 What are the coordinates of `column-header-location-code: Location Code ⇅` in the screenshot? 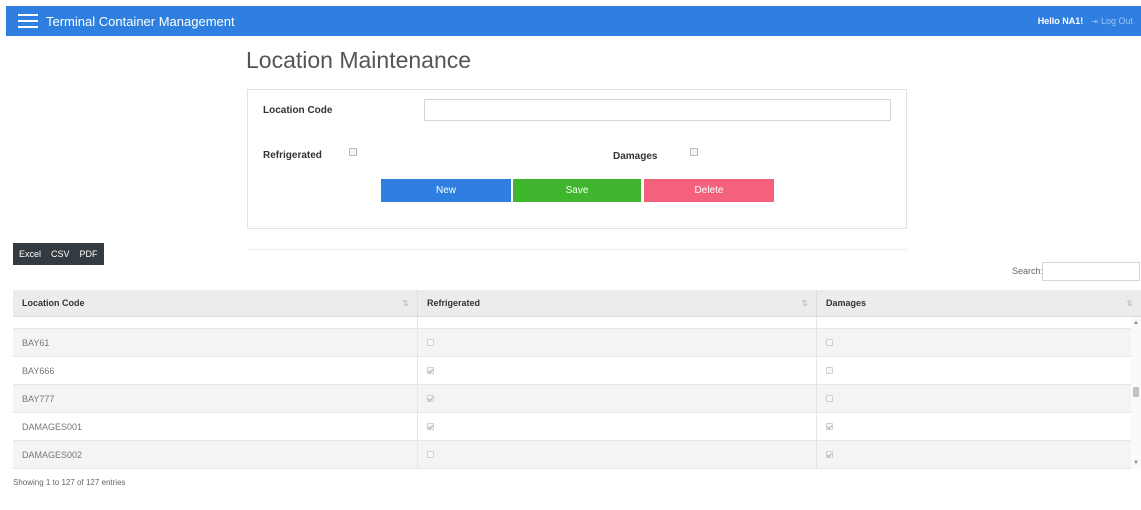 It's located at (215, 303).